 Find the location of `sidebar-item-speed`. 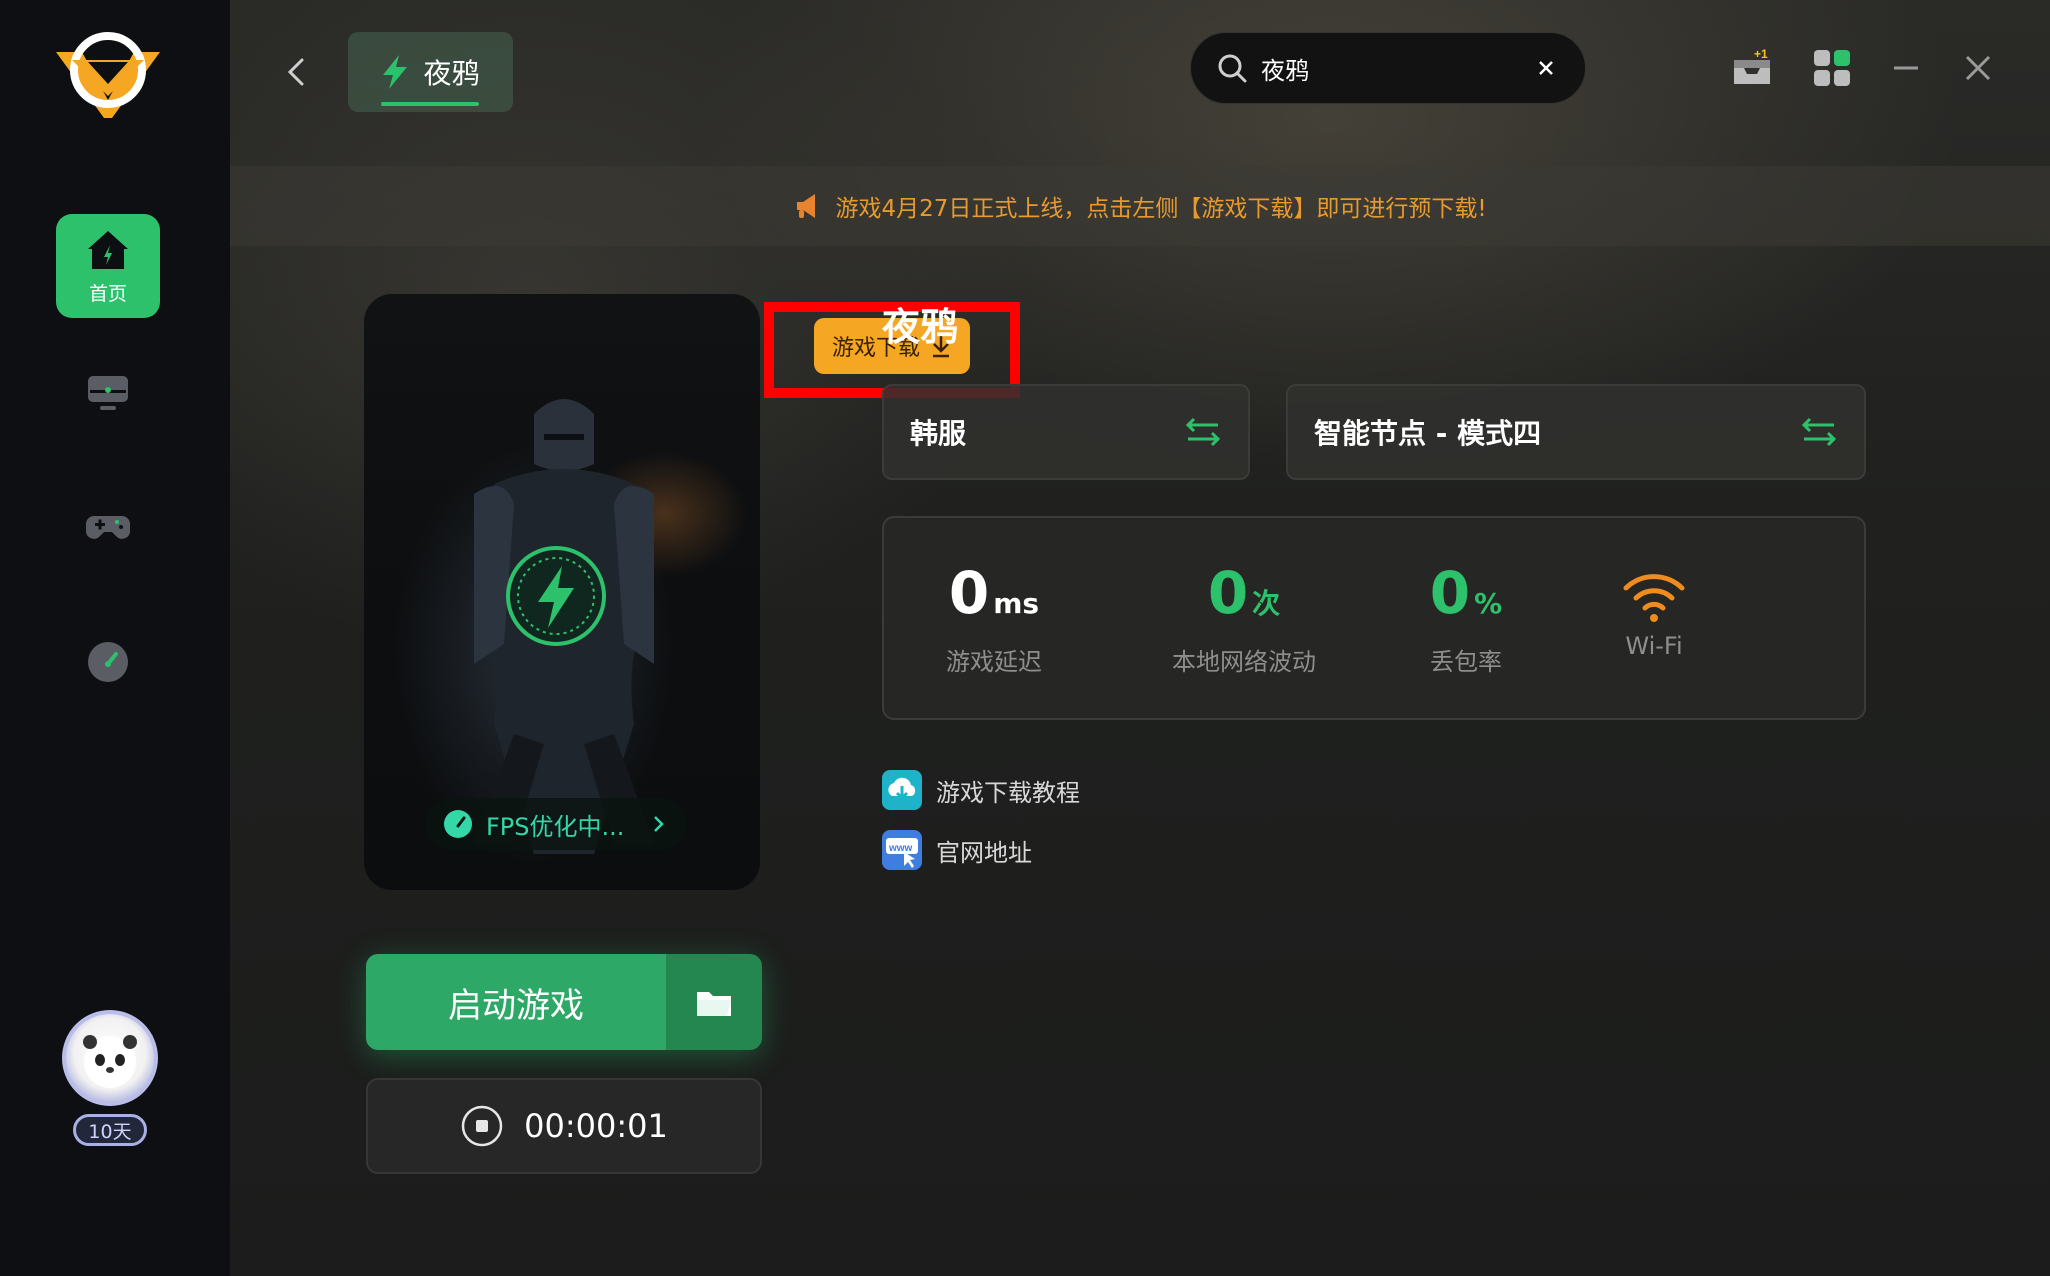

sidebar-item-speed is located at coordinates (108, 662).